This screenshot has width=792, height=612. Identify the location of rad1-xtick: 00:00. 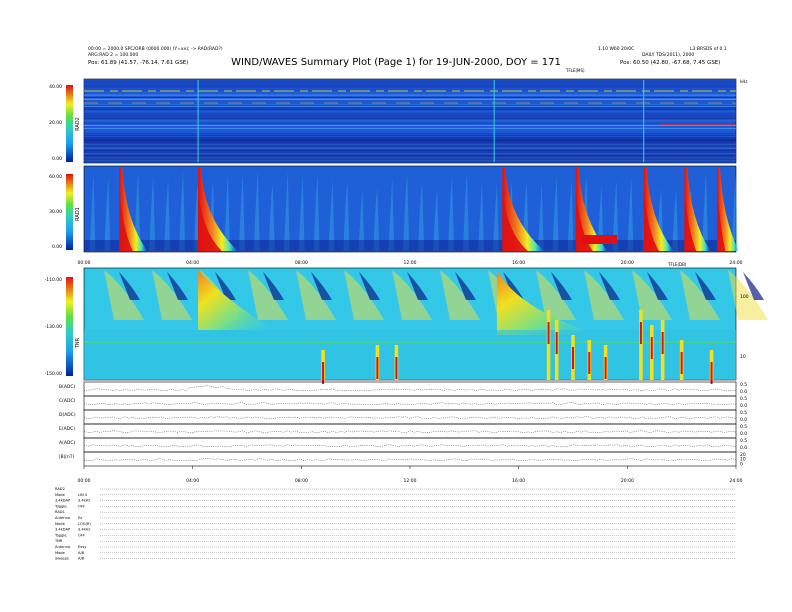
(84, 263).